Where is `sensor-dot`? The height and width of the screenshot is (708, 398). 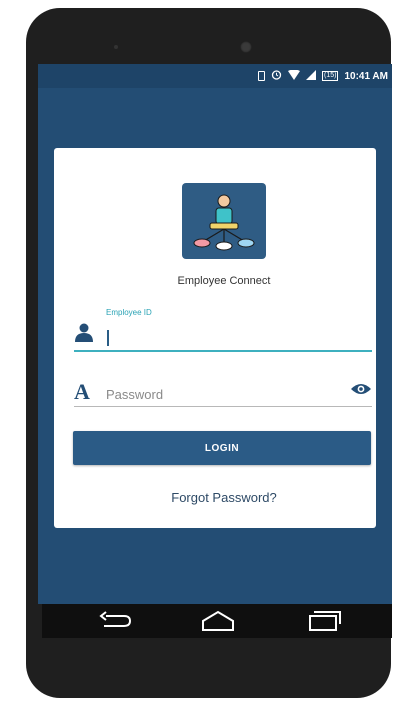
sensor-dot is located at coordinates (116, 47).